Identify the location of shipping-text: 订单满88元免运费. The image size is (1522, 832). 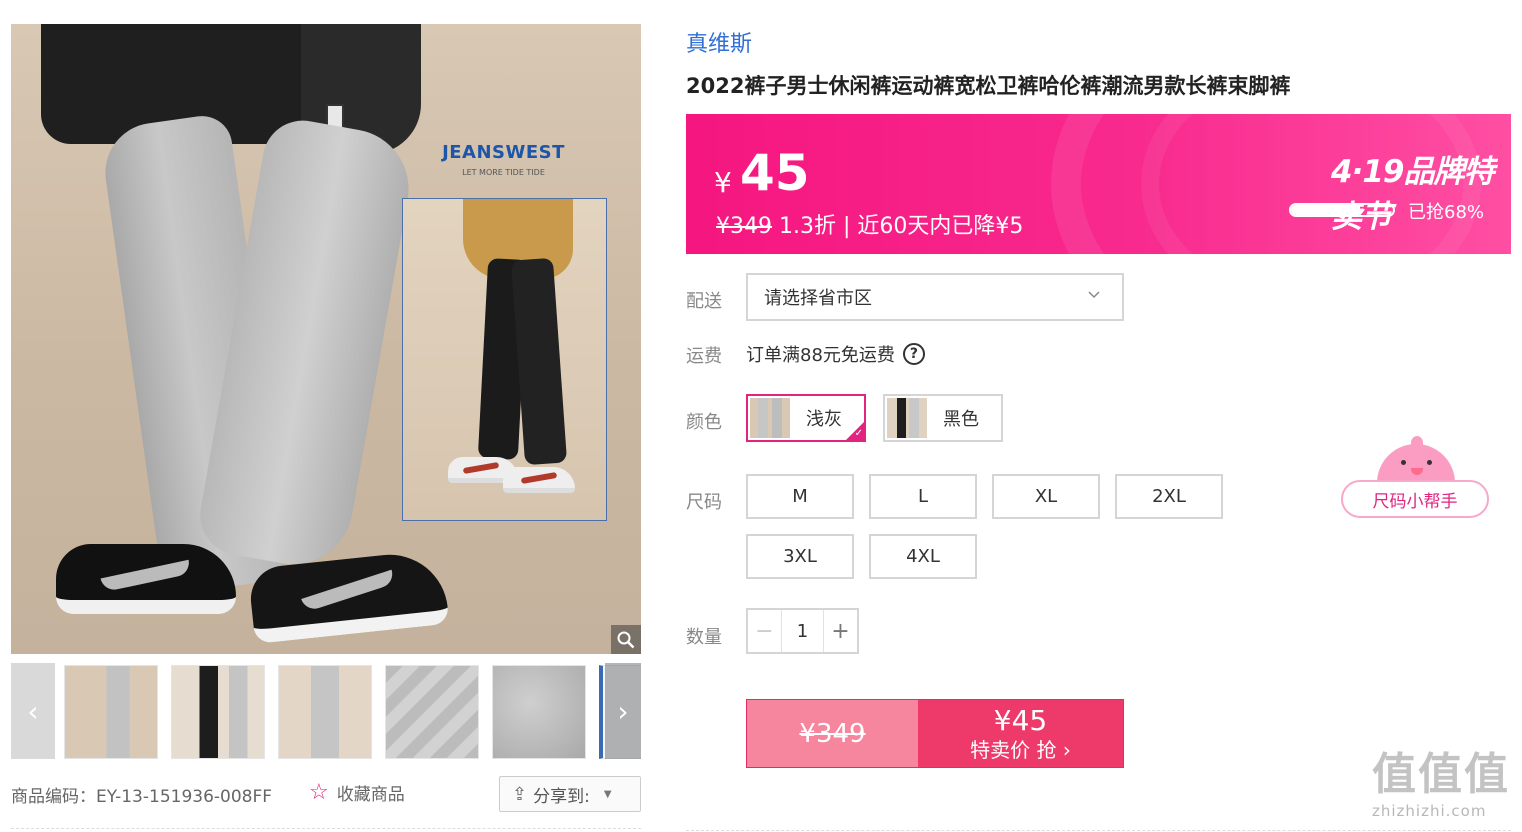
(820, 355).